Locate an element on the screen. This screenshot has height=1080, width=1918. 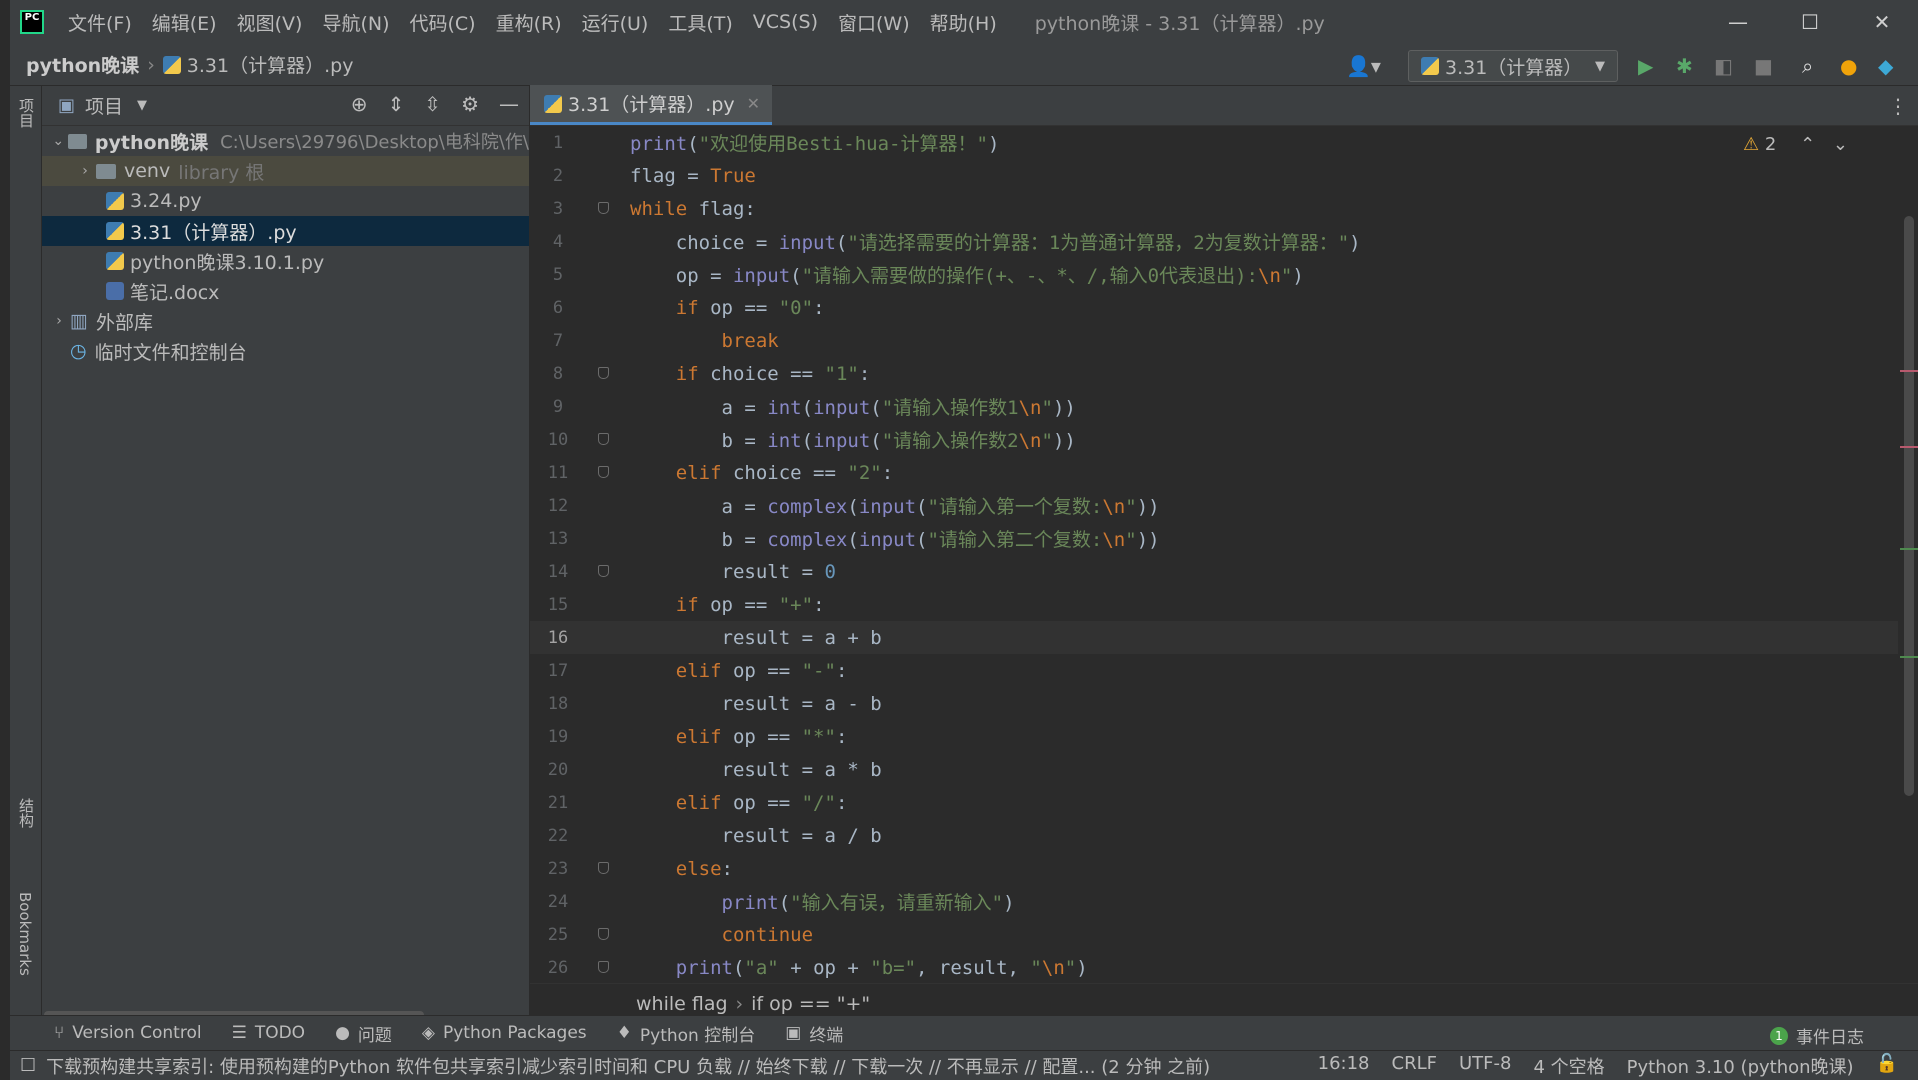
tool-label: Python Packages is located at coordinates (515, 1033).